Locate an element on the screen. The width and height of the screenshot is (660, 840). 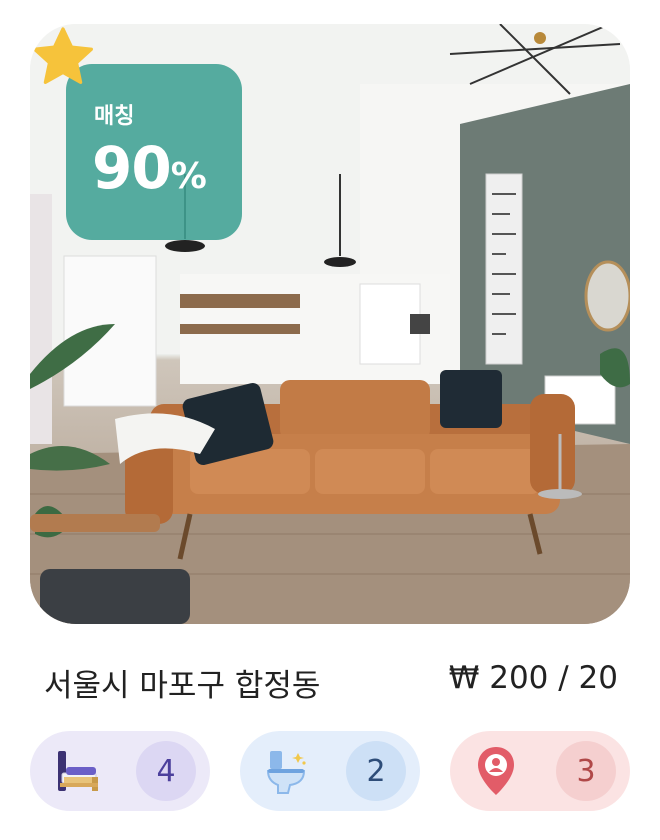
bed-icon is located at coordinates (78, 771).